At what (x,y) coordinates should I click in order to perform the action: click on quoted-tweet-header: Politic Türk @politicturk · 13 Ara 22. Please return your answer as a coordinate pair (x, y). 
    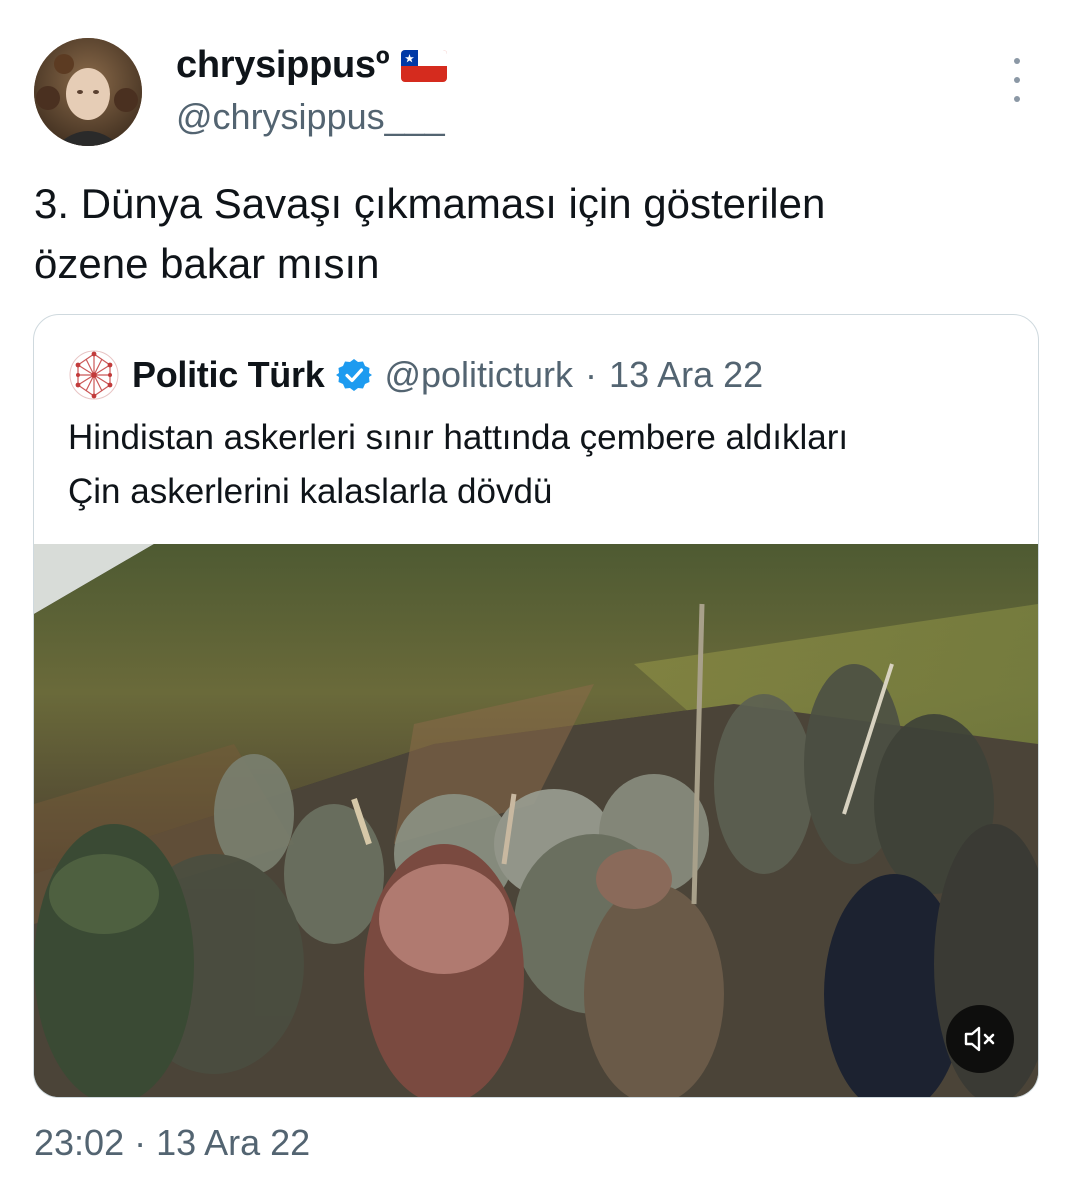
    Looking at the image, I should click on (415, 375).